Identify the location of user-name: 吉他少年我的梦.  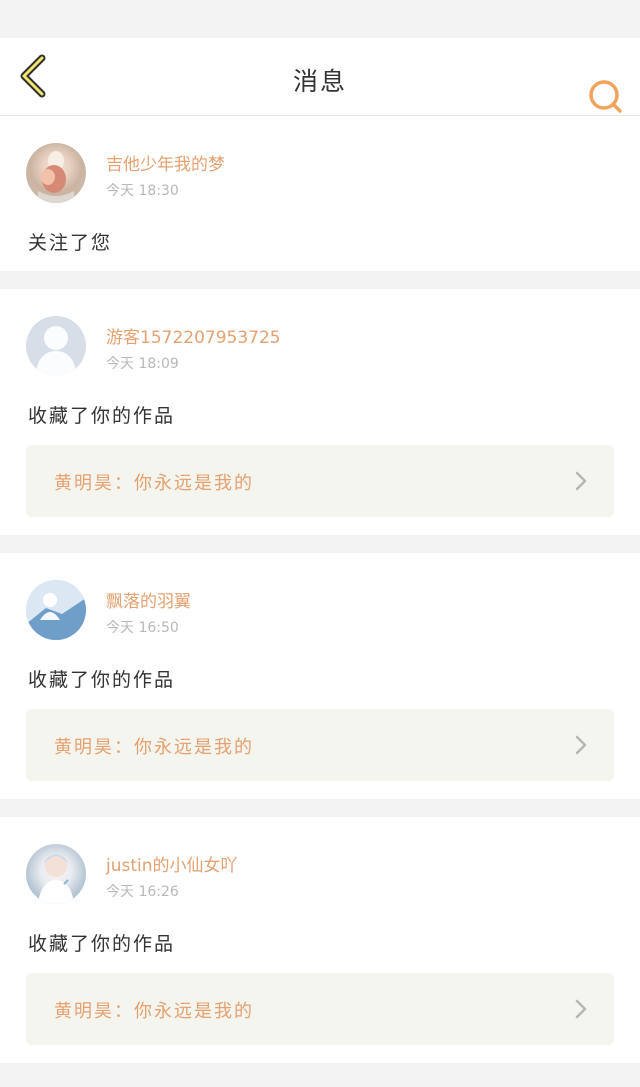
(165, 162).